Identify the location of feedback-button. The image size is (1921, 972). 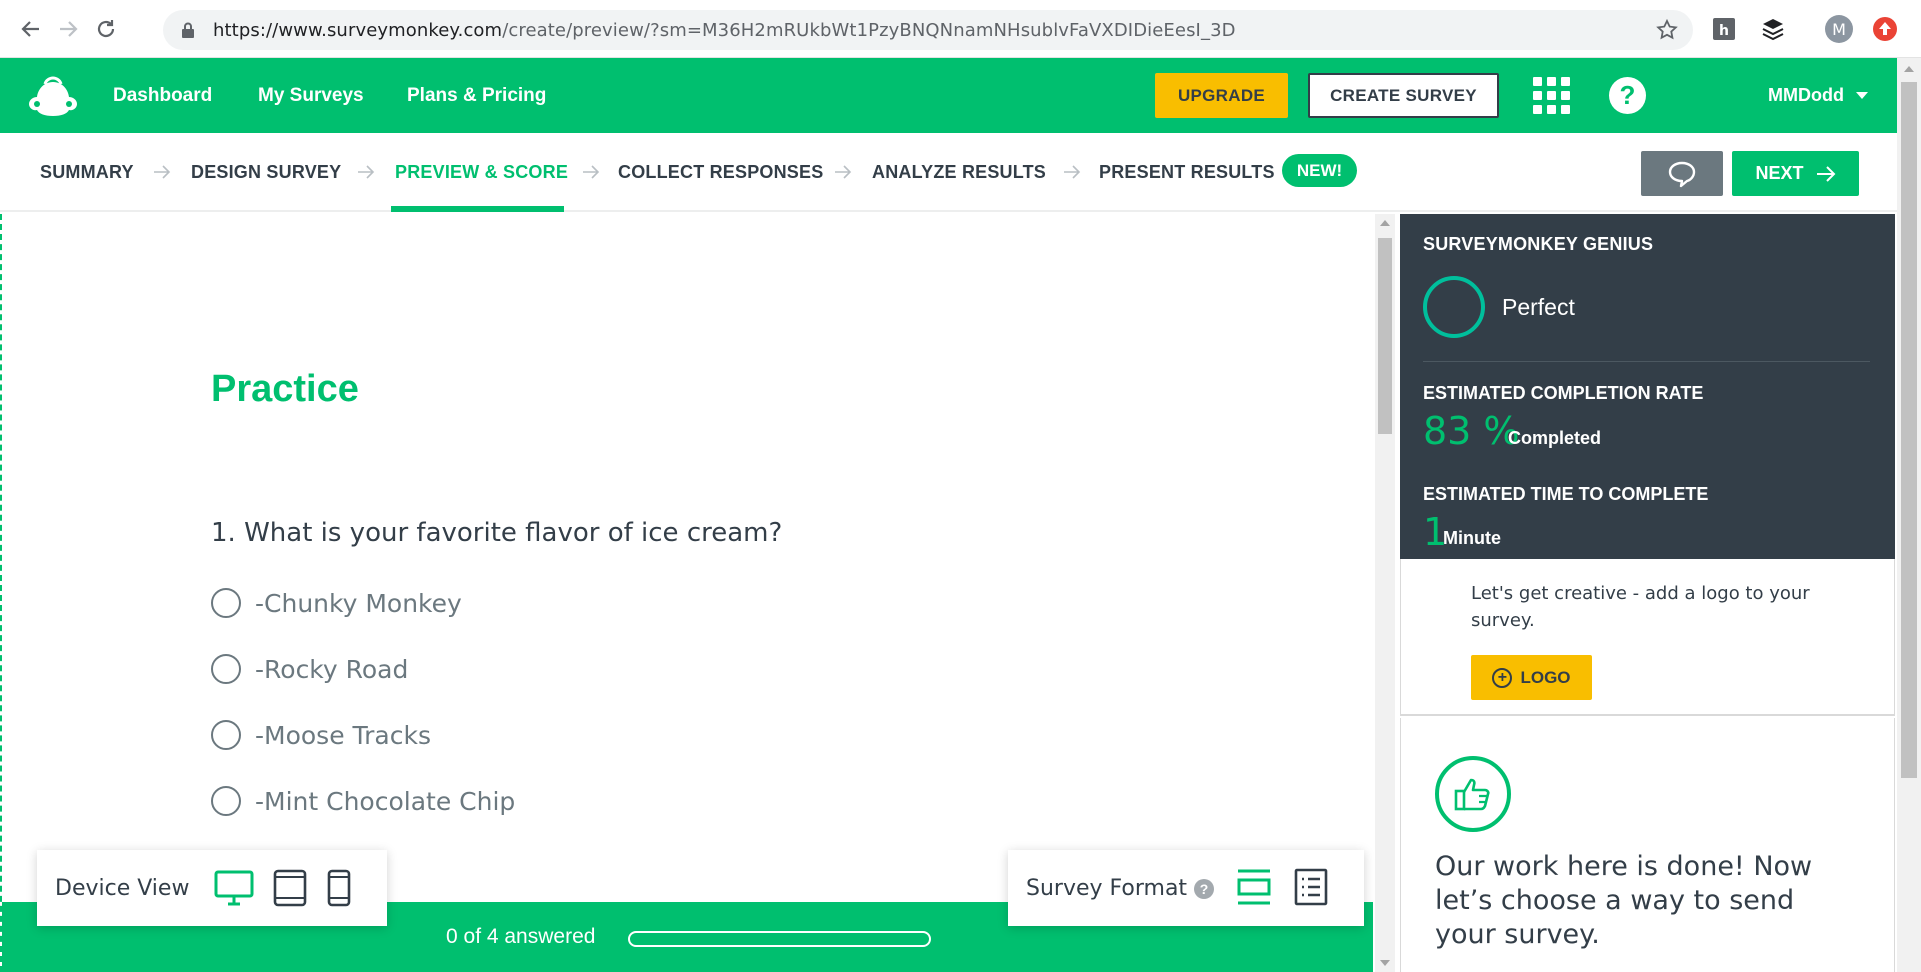
(1682, 173).